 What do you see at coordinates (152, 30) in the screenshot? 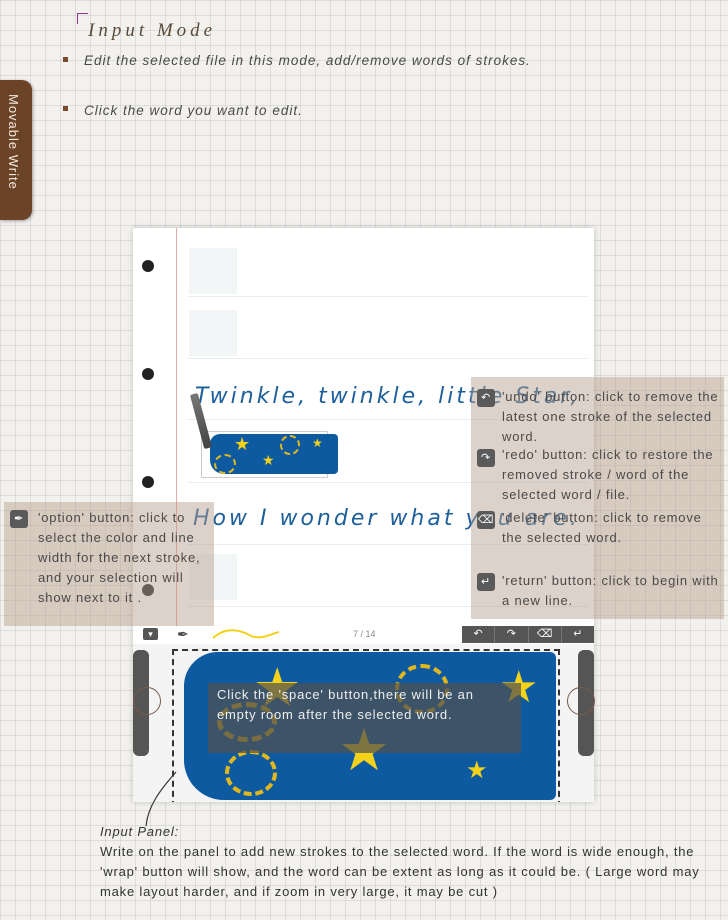
I see `page-title: Input Mode` at bounding box center [152, 30].